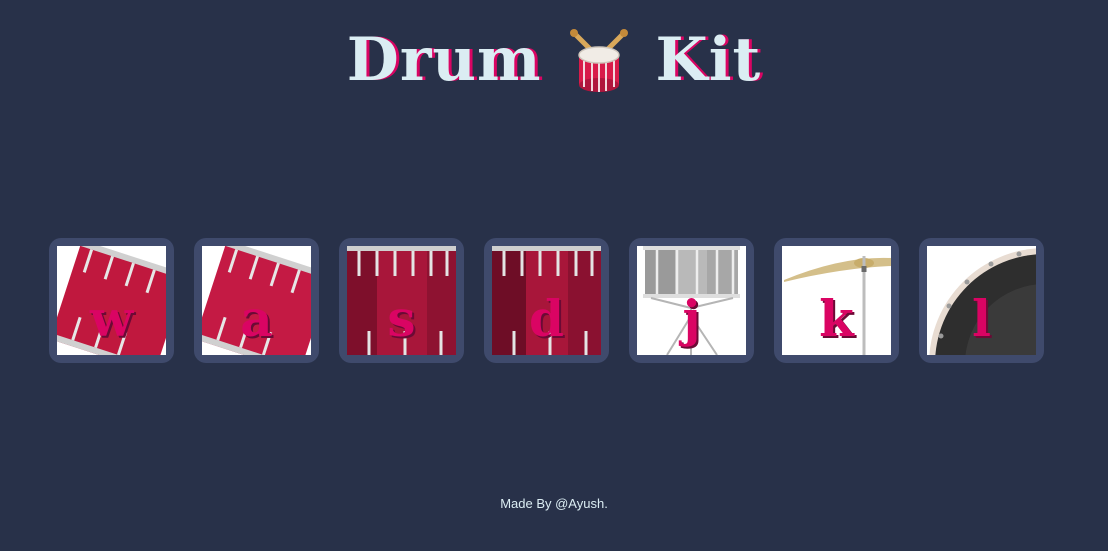 The image size is (1108, 551). I want to click on drum-key-label: a, so click(256, 318).